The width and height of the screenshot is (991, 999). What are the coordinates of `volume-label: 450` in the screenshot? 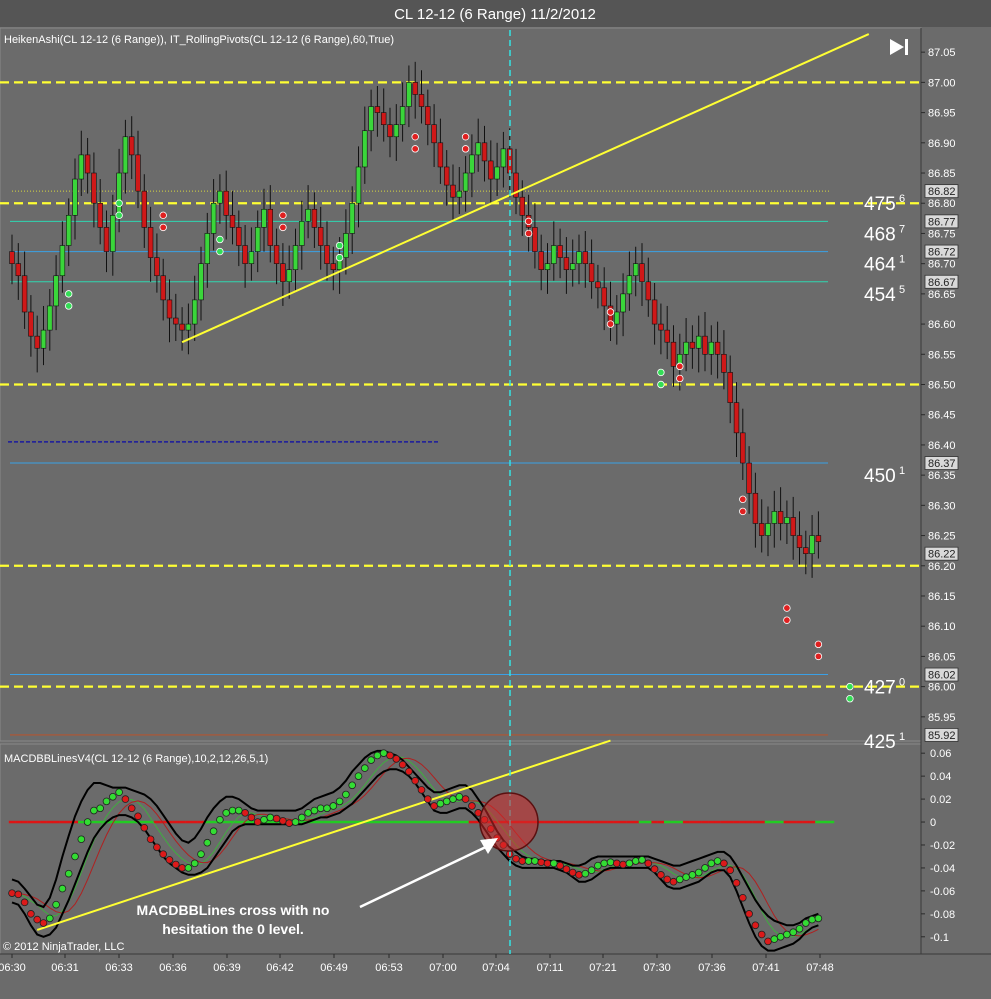 It's located at (880, 476).